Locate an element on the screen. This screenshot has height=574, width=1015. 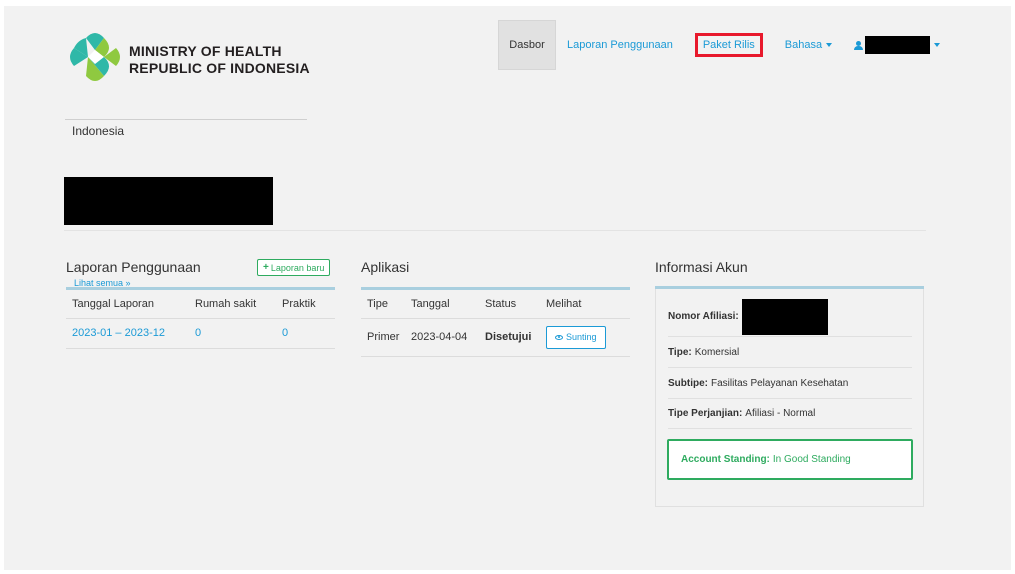
new-report-label: Laporan baru is located at coordinates (297, 267).